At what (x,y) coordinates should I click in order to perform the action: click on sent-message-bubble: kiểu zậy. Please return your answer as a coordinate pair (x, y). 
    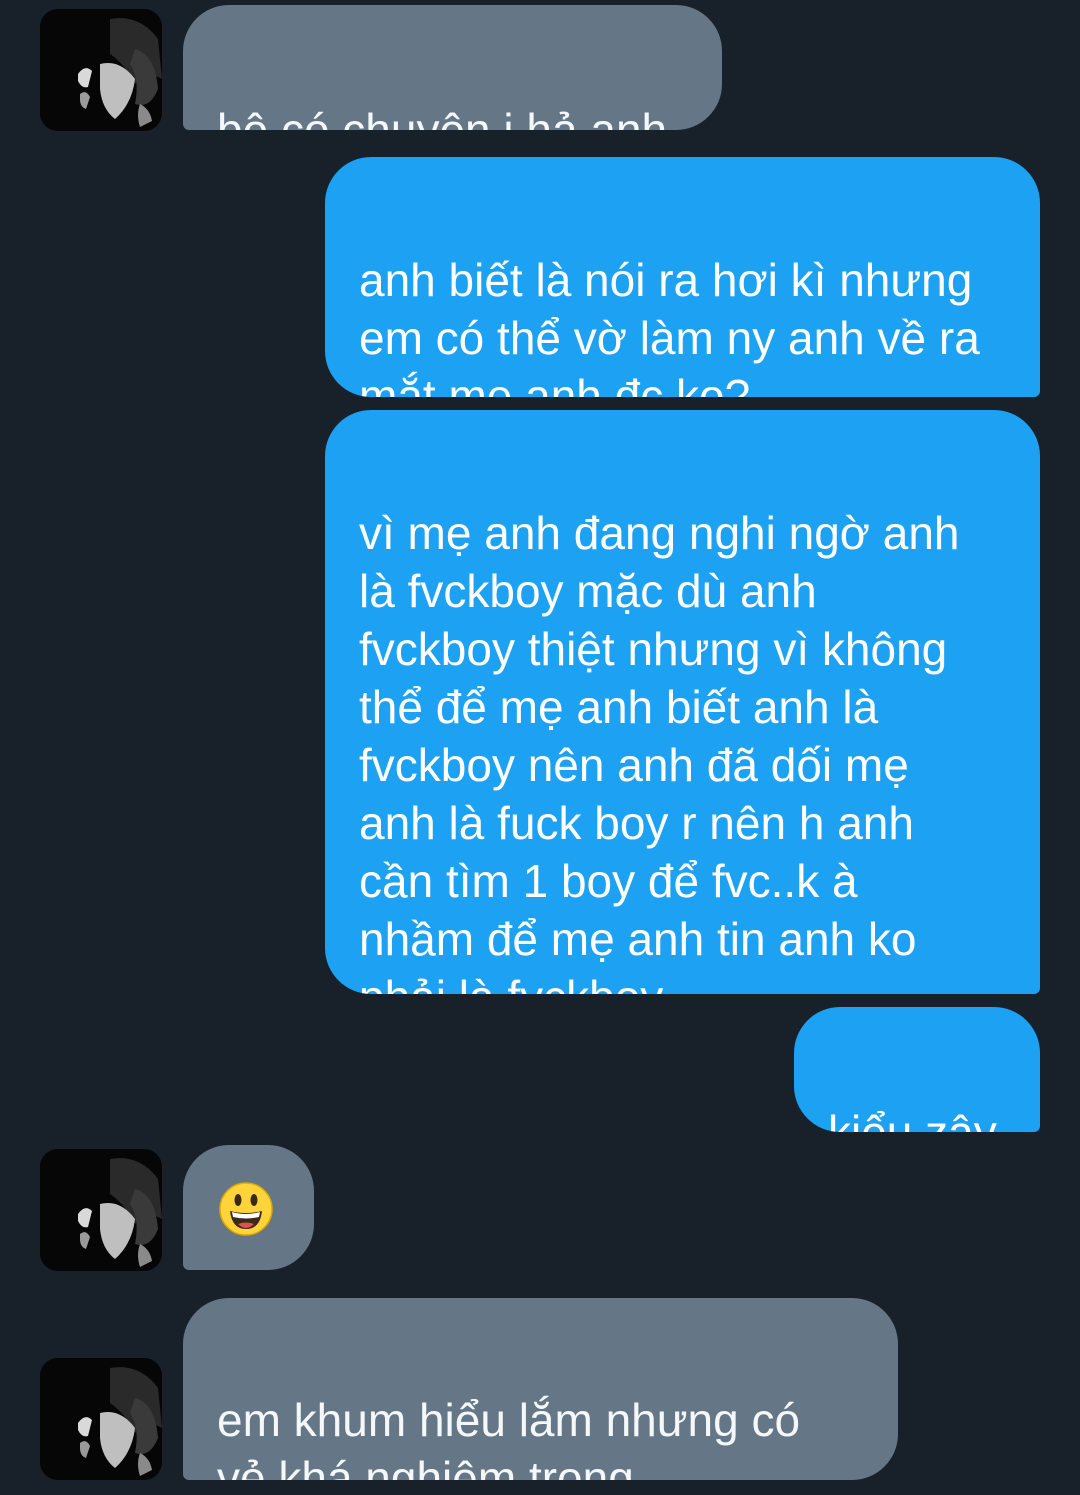
    Looking at the image, I should click on (917, 1069).